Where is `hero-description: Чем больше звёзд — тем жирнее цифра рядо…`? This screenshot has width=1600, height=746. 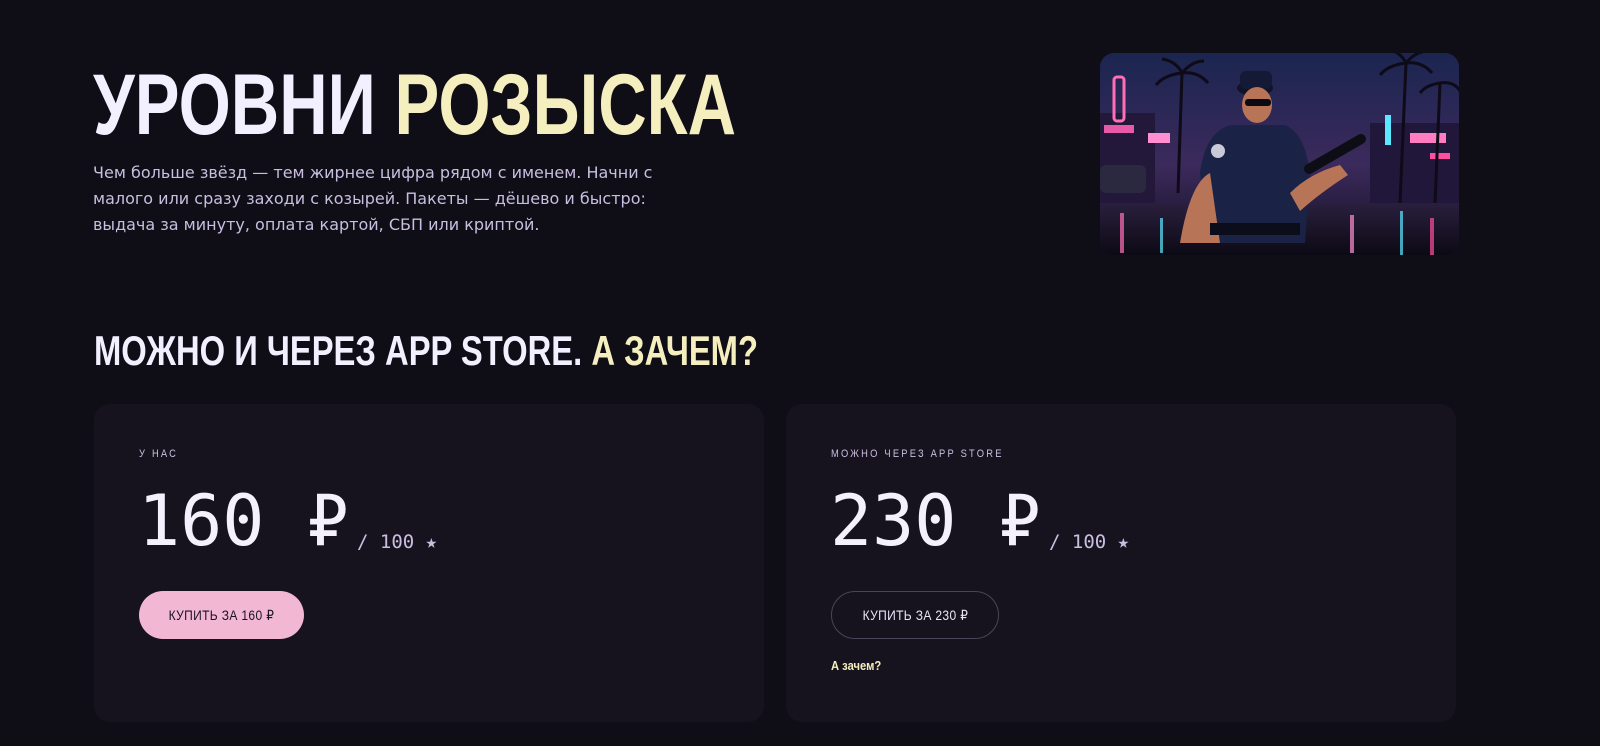
hero-description: Чем больше звёзд — тем жирнее цифра рядо… is located at coordinates (373, 198).